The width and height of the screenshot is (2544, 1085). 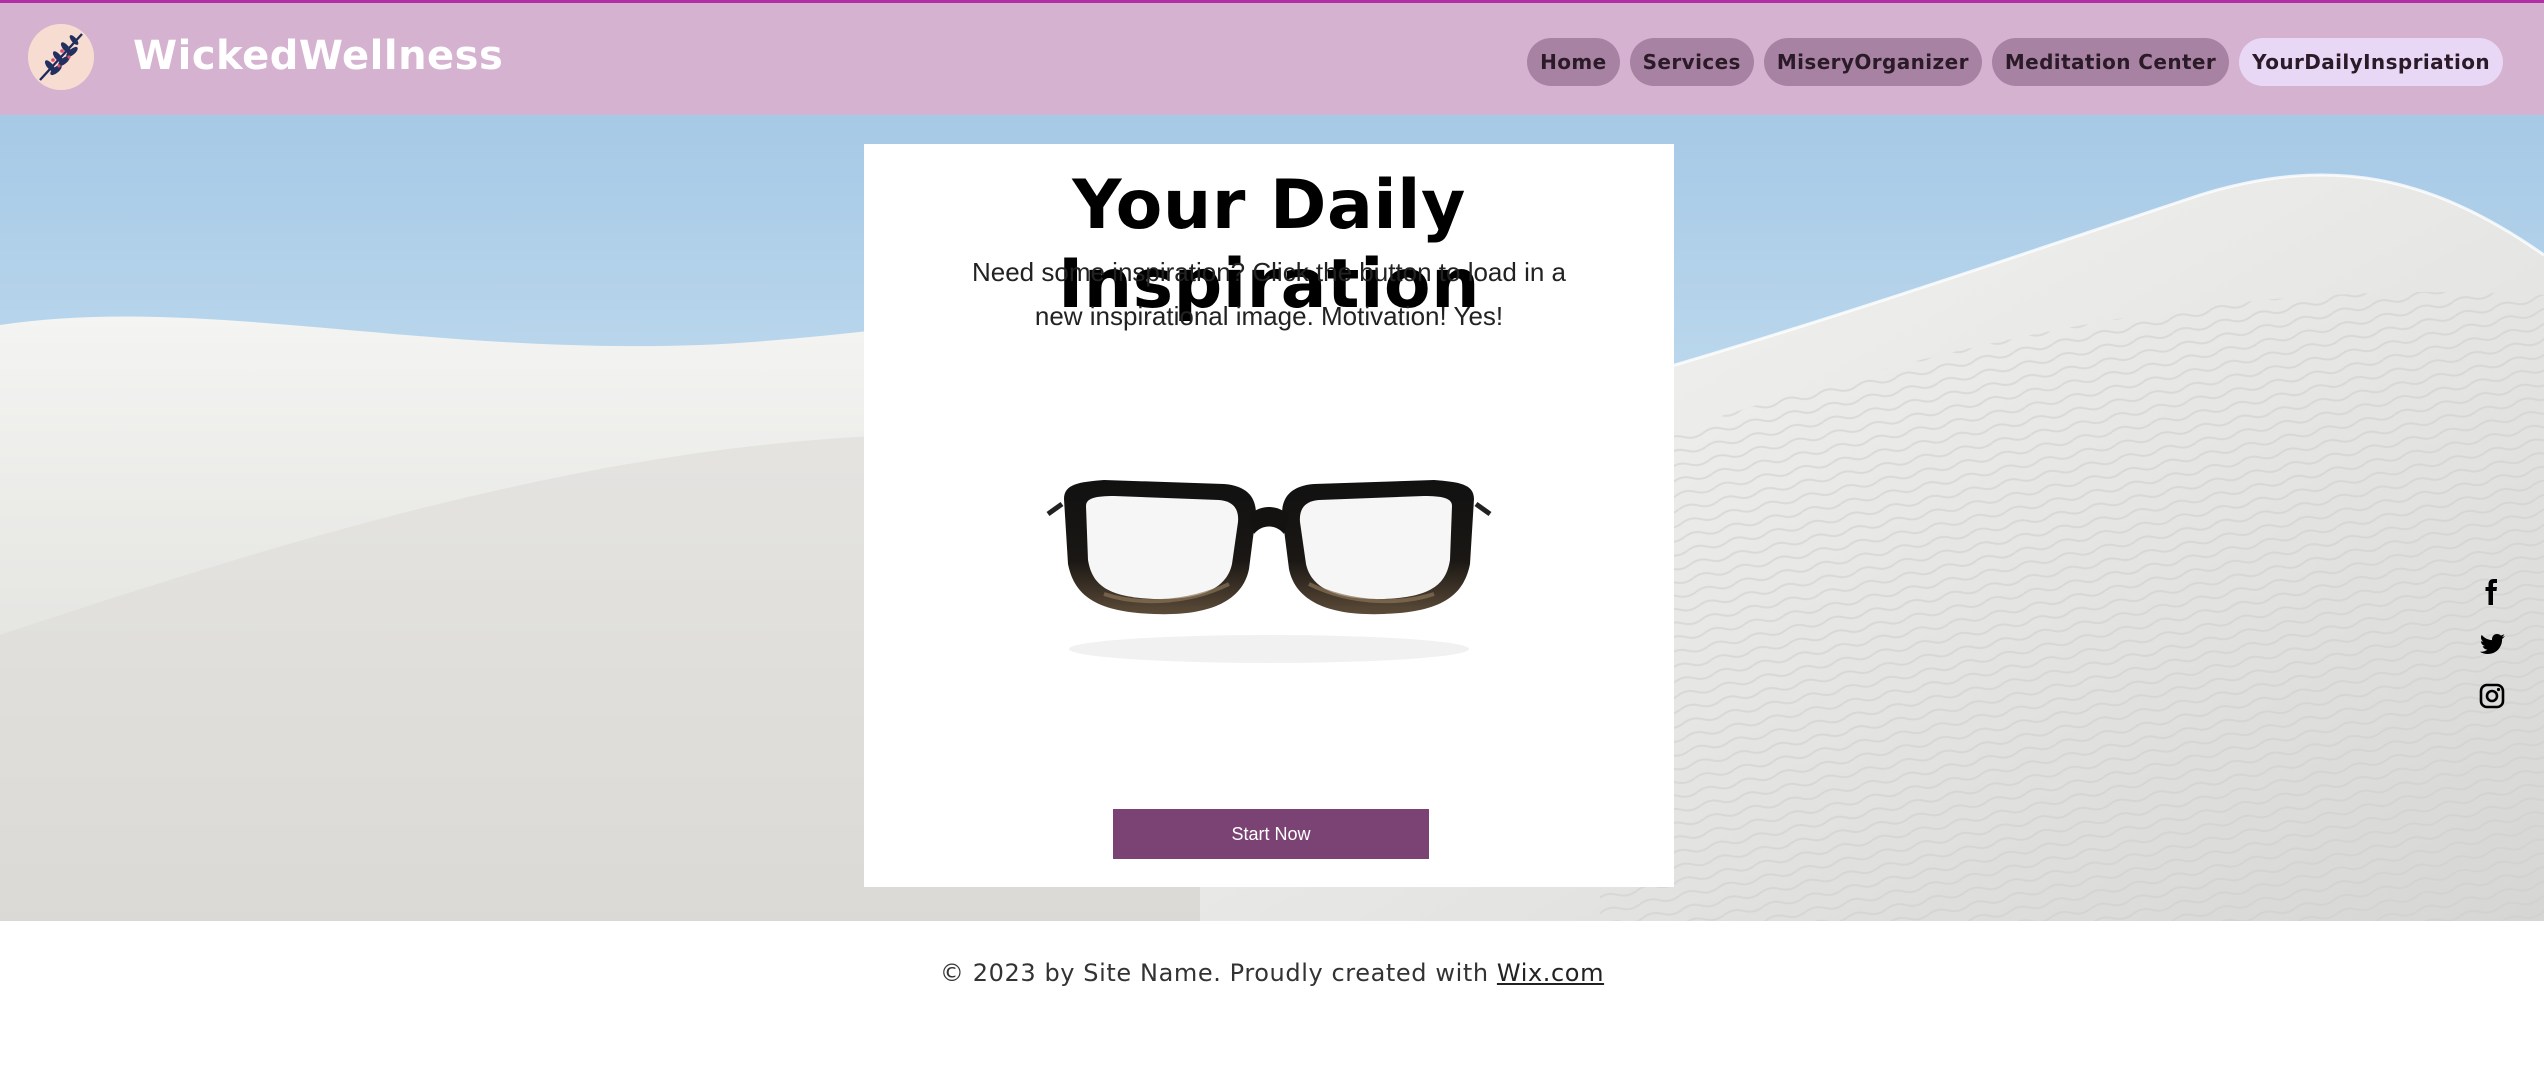 I want to click on eyeglasses-icon, so click(x=1269, y=571).